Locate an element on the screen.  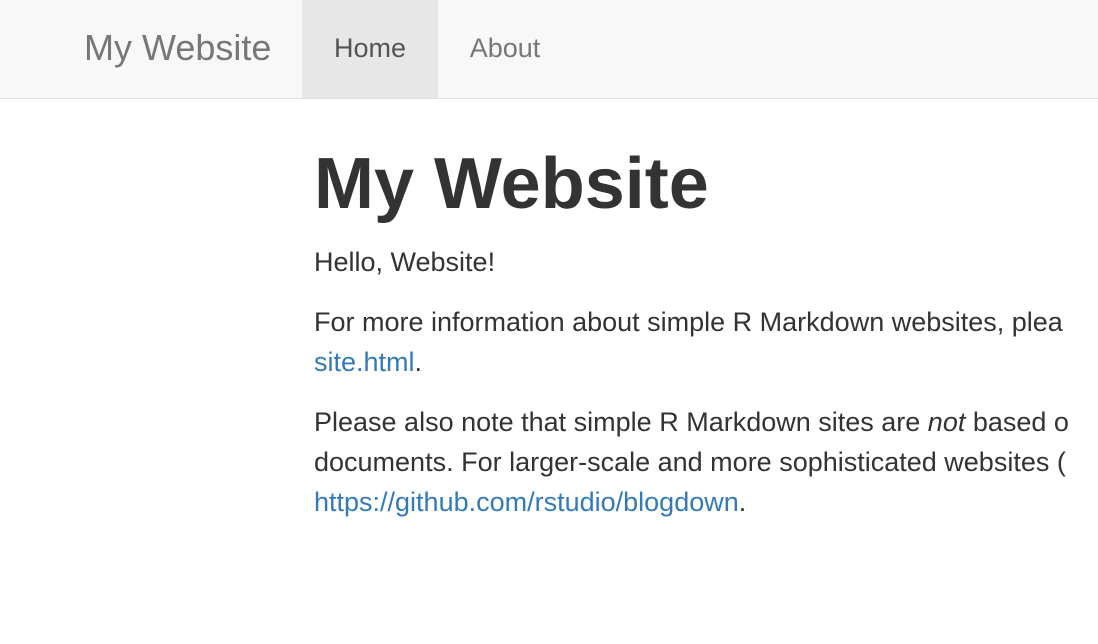
site-html-link: site.html is located at coordinates (364, 362).